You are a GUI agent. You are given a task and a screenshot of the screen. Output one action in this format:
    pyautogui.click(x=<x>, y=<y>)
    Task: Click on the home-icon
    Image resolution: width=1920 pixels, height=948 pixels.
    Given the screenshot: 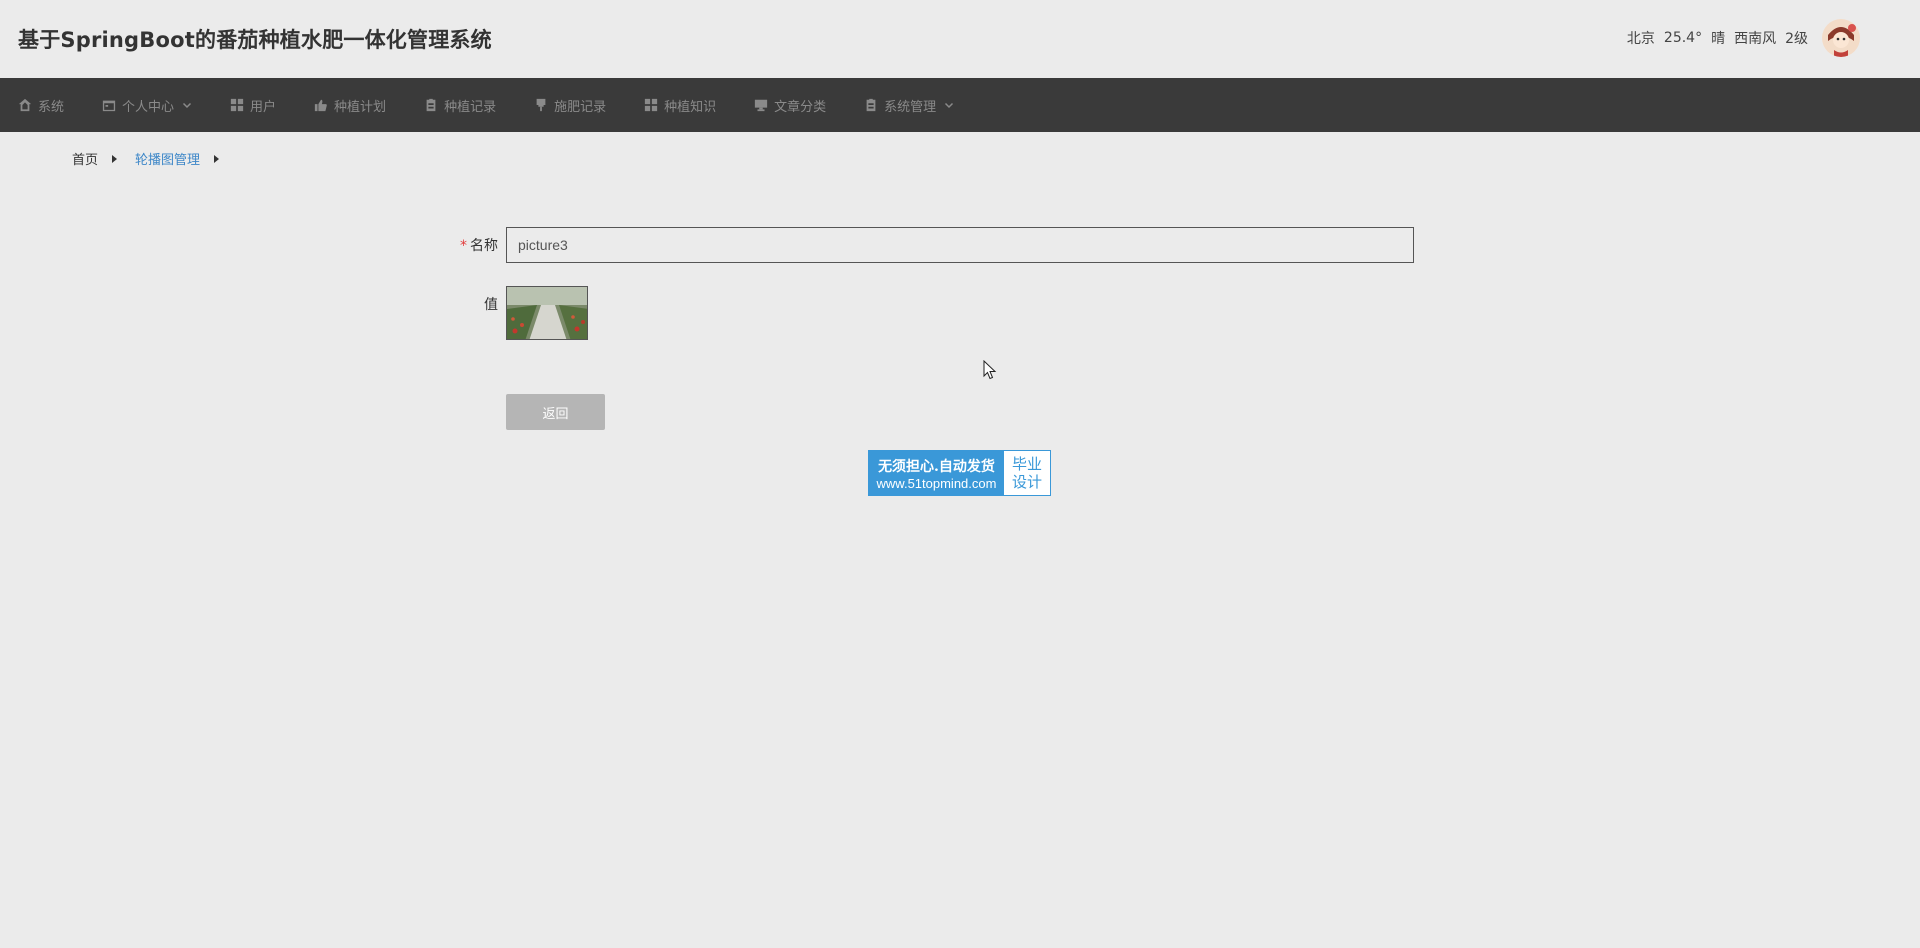 What is the action you would take?
    pyautogui.click(x=25, y=105)
    